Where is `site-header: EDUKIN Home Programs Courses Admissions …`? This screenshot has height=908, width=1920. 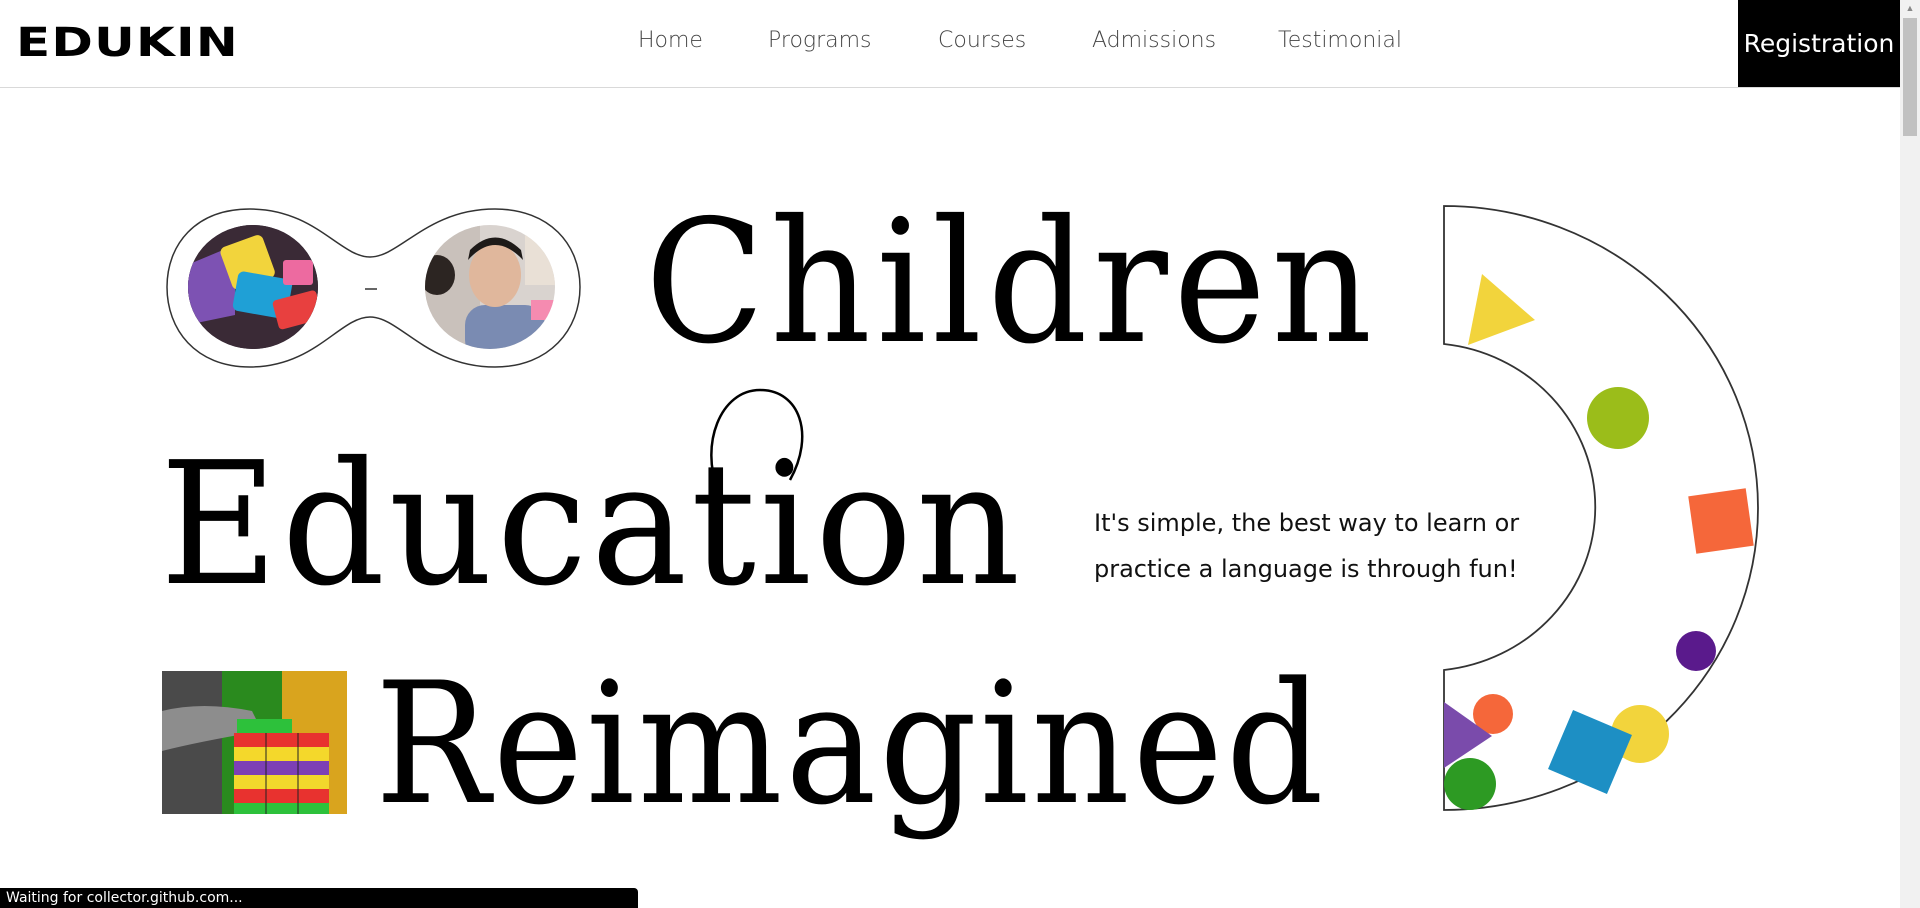
site-header: EDUKIN Home Programs Courses Admissions … is located at coordinates (950, 44).